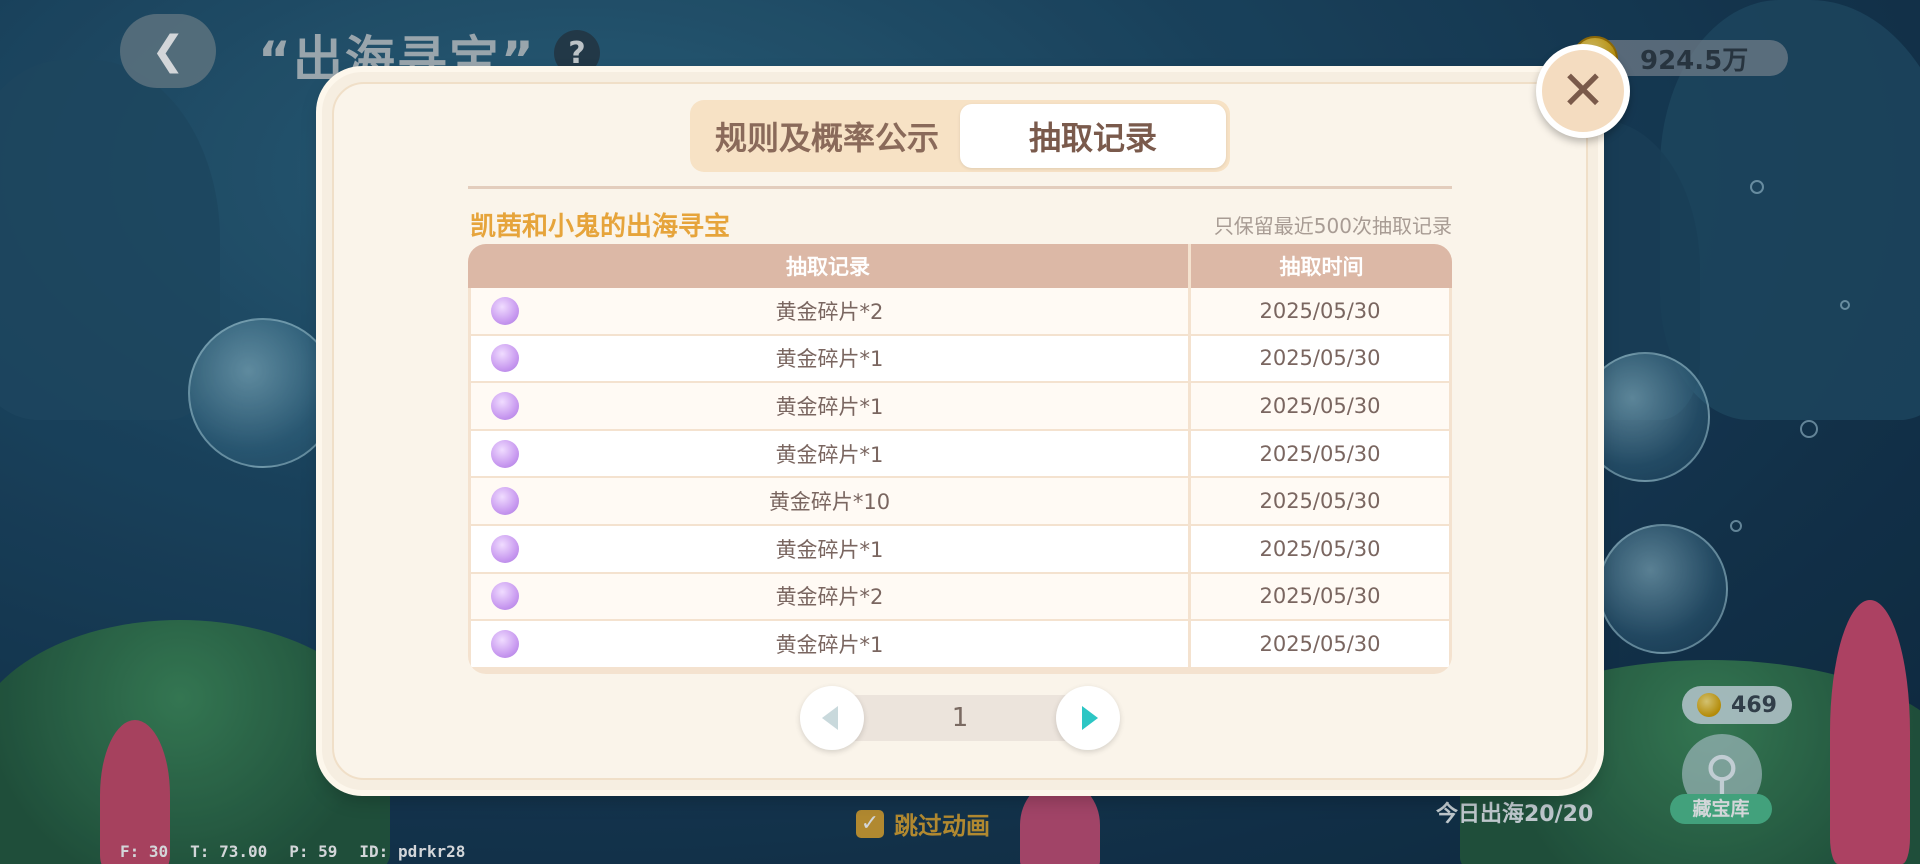 Image resolution: width=1920 pixels, height=864 pixels. I want to click on close-button: ✕, so click(1583, 91).